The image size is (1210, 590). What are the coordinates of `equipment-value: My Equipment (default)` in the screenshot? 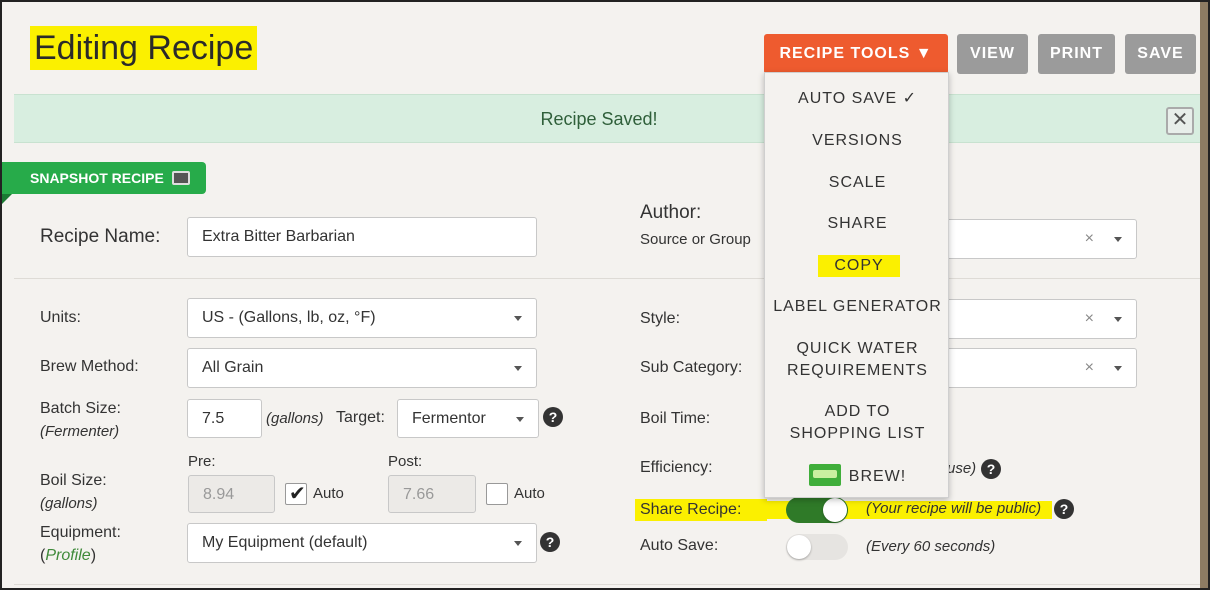 It's located at (285, 542).